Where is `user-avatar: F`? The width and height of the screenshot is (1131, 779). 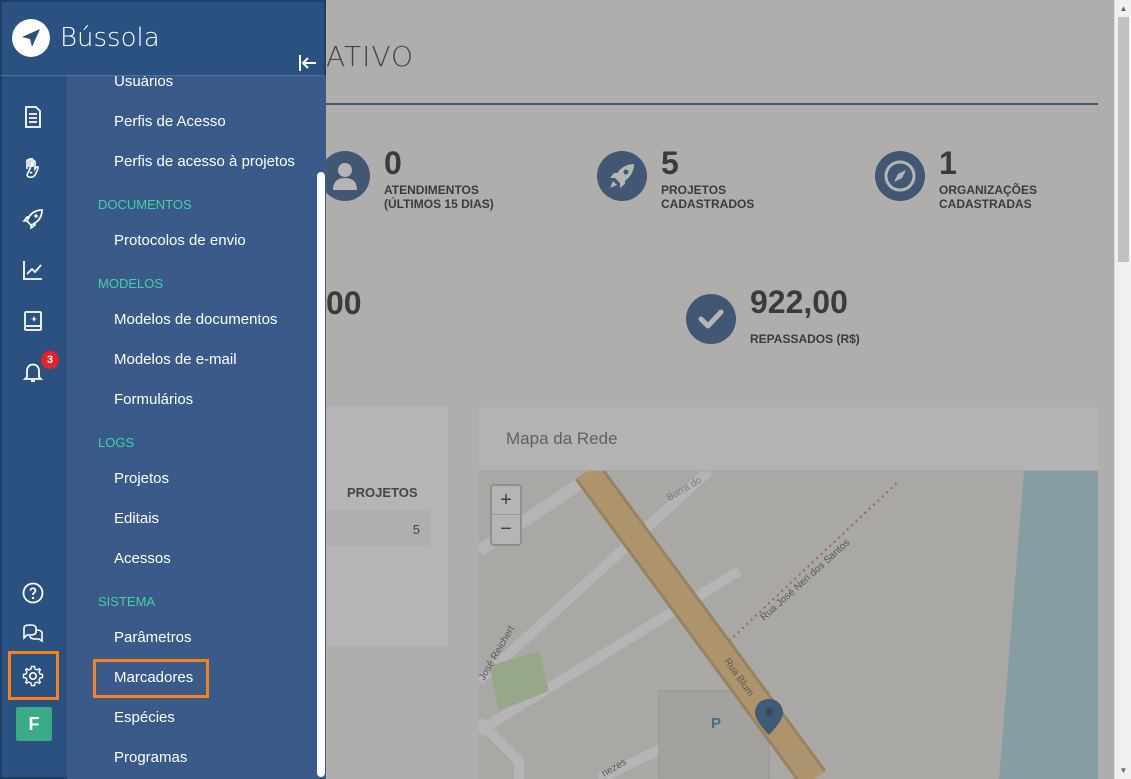
user-avatar: F is located at coordinates (34, 724).